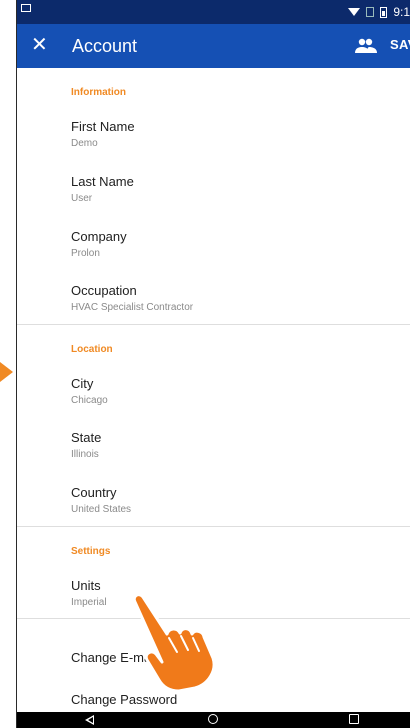 The height and width of the screenshot is (728, 410). What do you see at coordinates (86, 446) in the screenshot?
I see `list-item-state: State Illinois` at bounding box center [86, 446].